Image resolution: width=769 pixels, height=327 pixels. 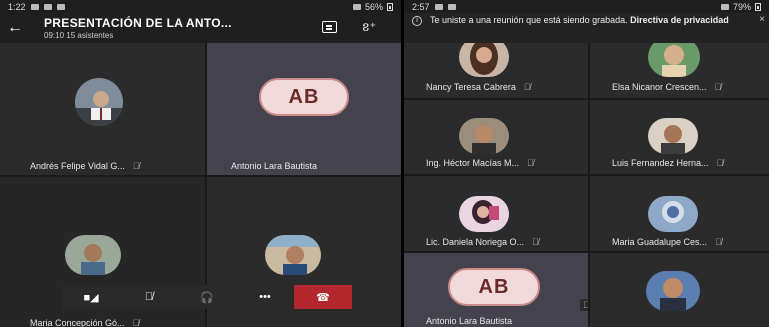 I want to click on participant-tile: Andrés Felipe Vidal G... 🎙̸, so click(x=102, y=109).